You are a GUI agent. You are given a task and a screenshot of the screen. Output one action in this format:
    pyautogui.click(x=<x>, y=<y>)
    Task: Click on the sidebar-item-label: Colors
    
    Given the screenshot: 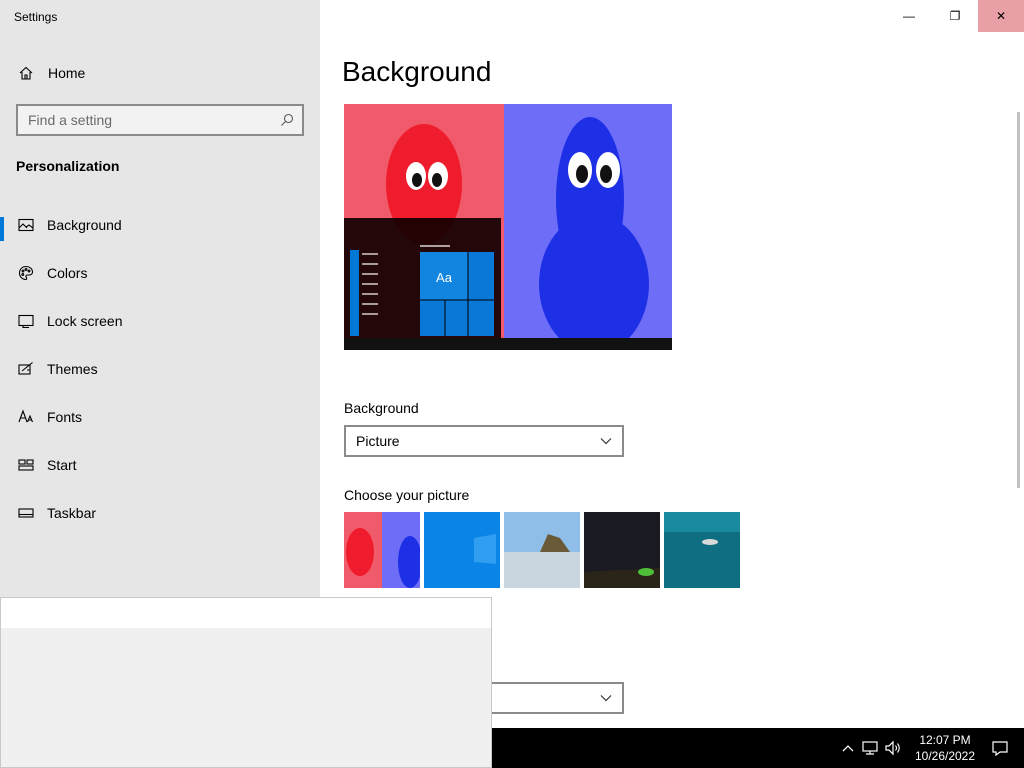 What is the action you would take?
    pyautogui.click(x=67, y=273)
    